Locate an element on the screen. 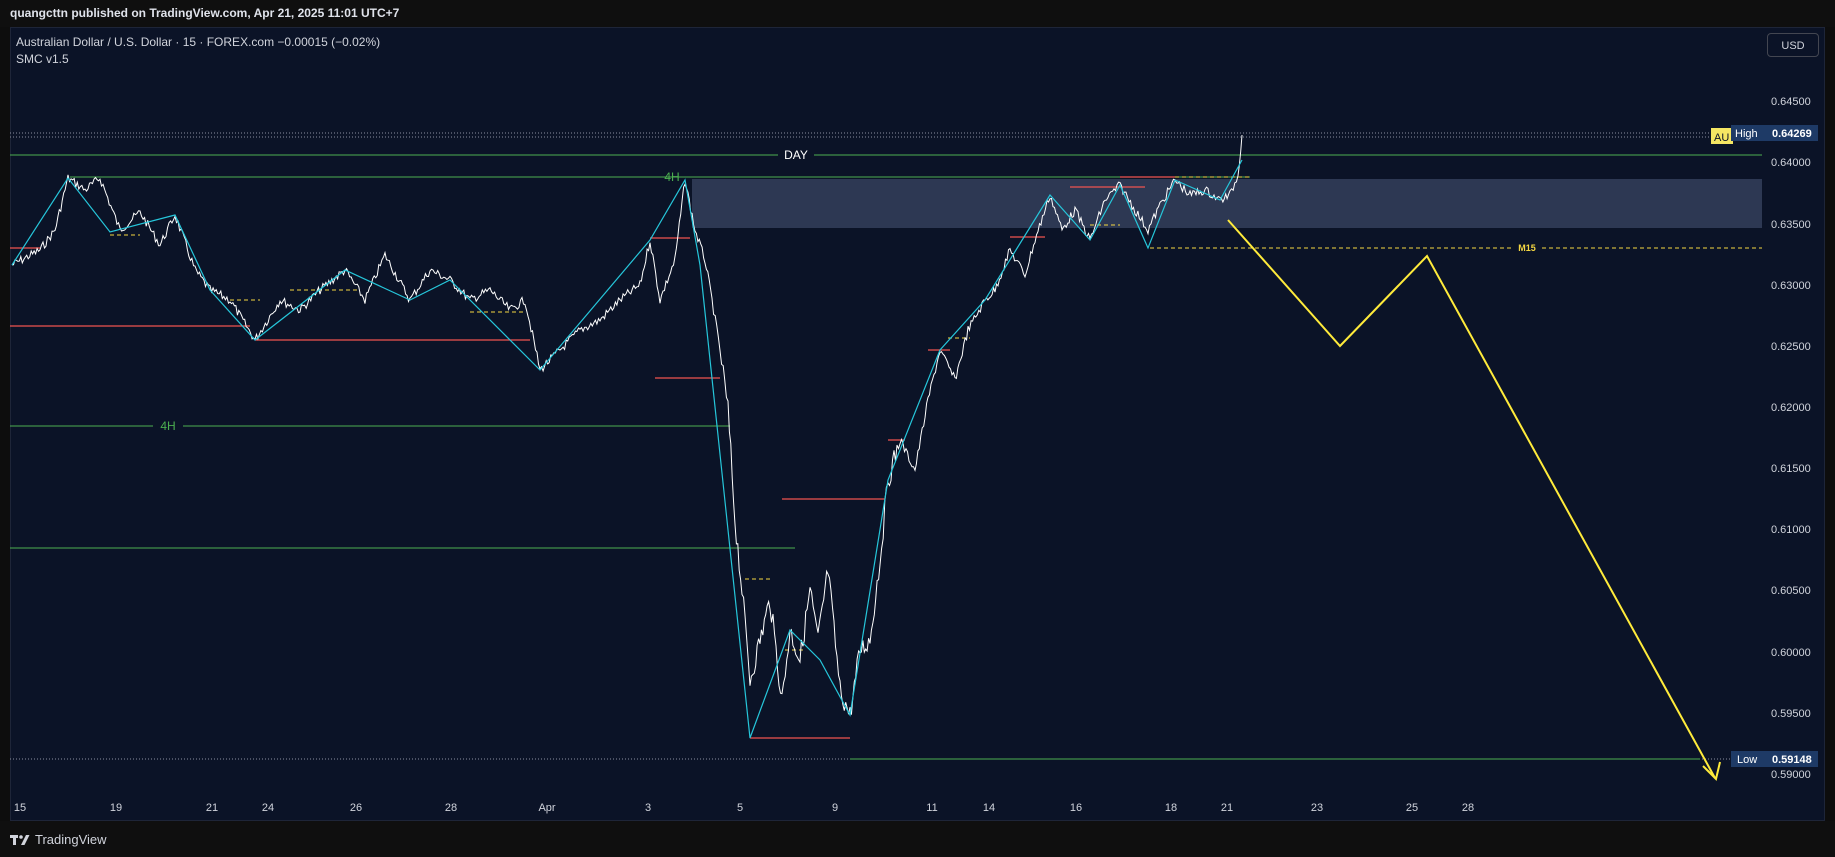 The image size is (1835, 857). m15-label: M15 is located at coordinates (1527, 248).